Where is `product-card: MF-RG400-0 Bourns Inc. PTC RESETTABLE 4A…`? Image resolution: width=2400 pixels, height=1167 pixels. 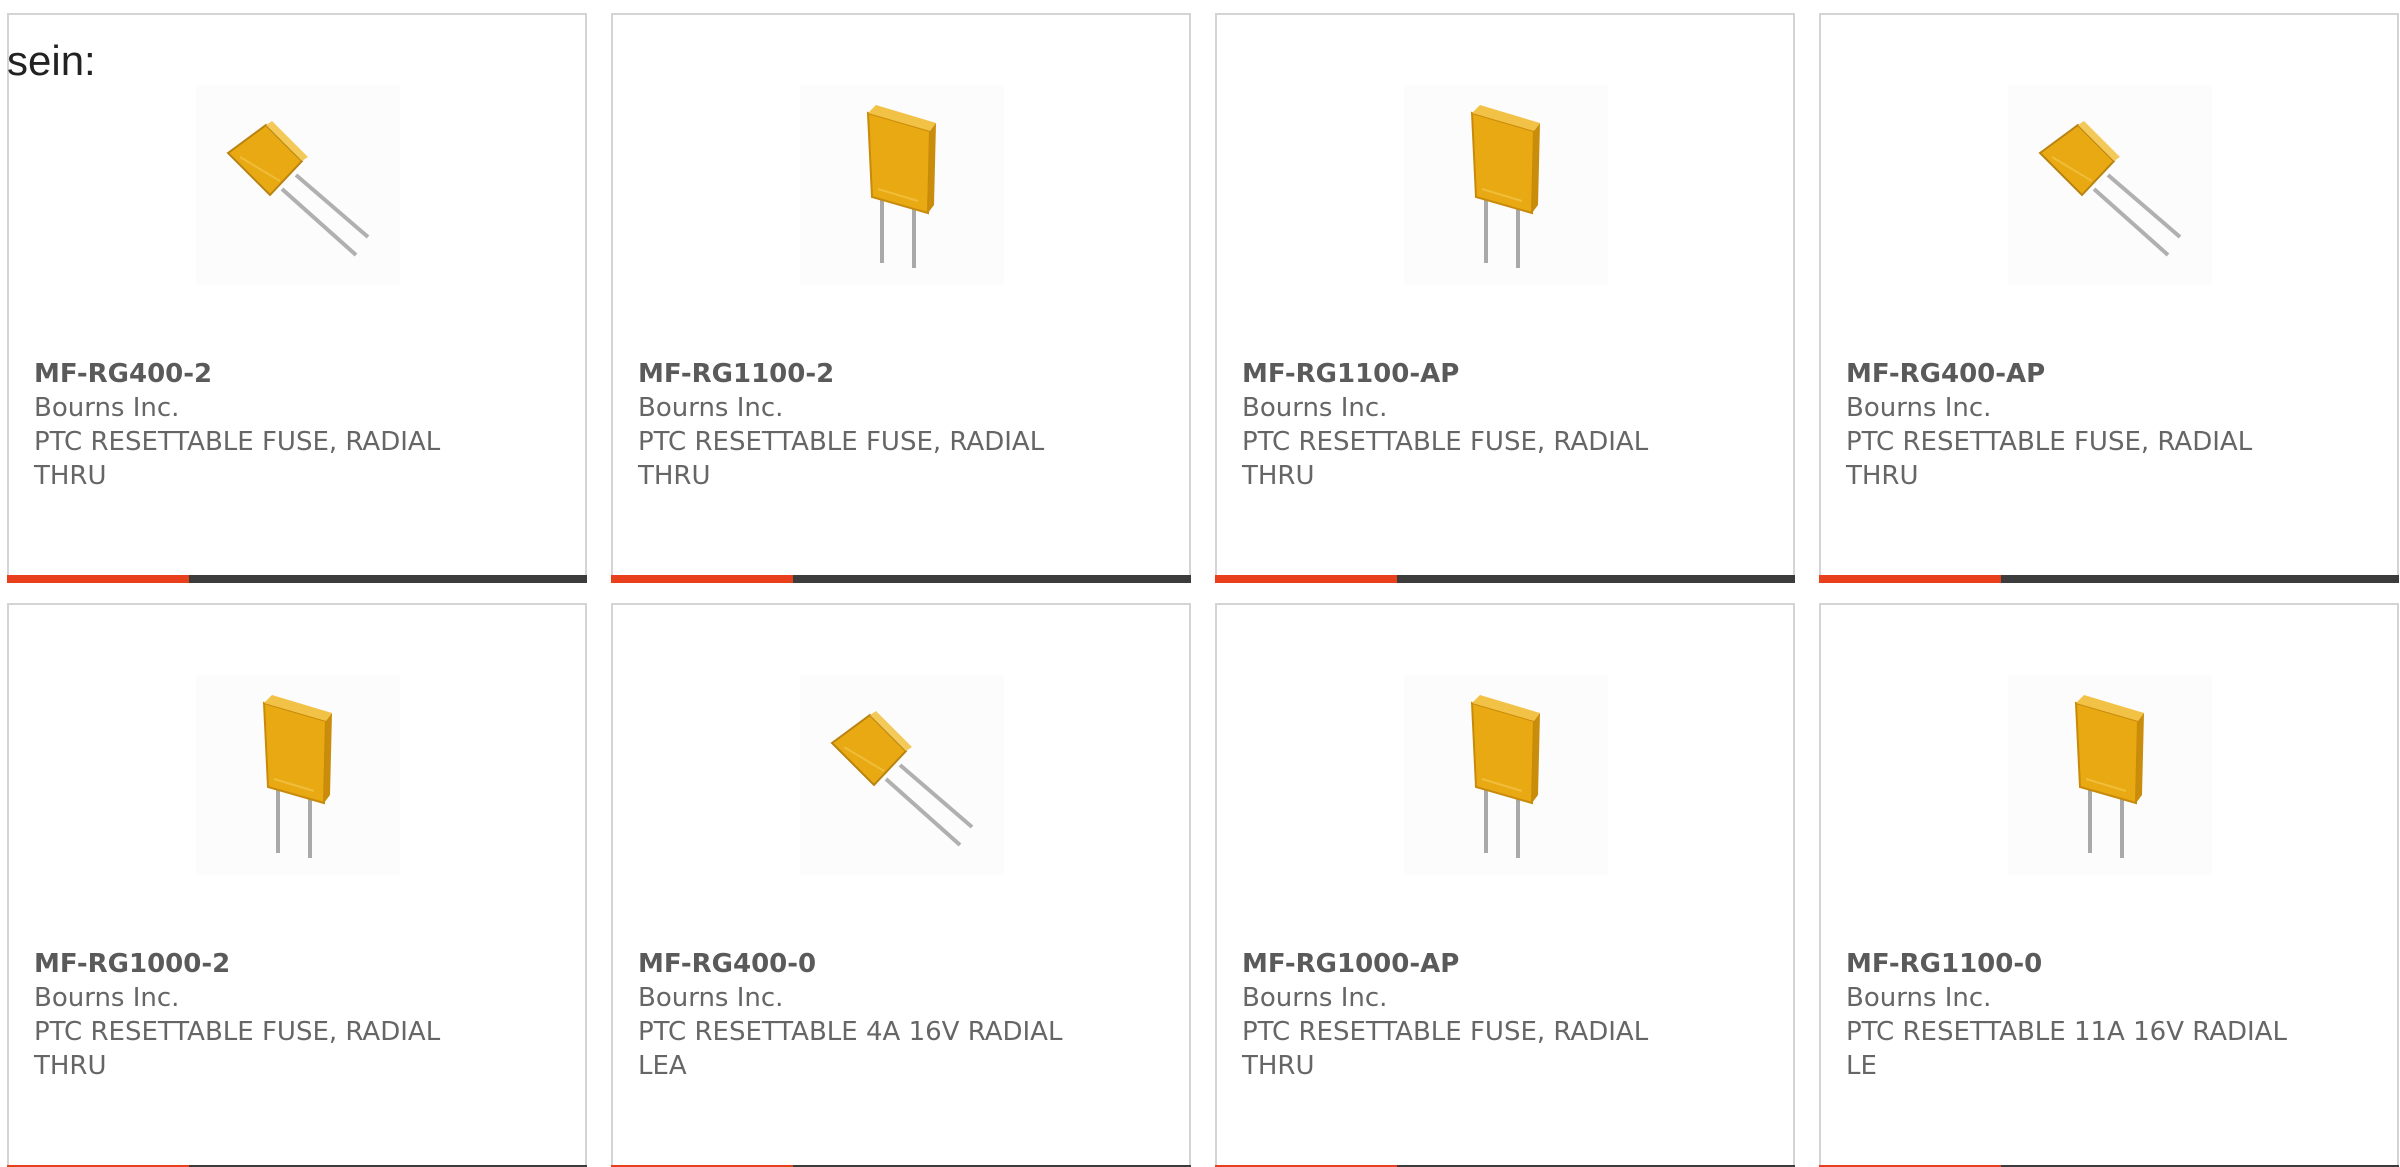
product-card: MF-RG400-0 Bourns Inc. PTC RESETTABLE 4A… is located at coordinates (901, 885).